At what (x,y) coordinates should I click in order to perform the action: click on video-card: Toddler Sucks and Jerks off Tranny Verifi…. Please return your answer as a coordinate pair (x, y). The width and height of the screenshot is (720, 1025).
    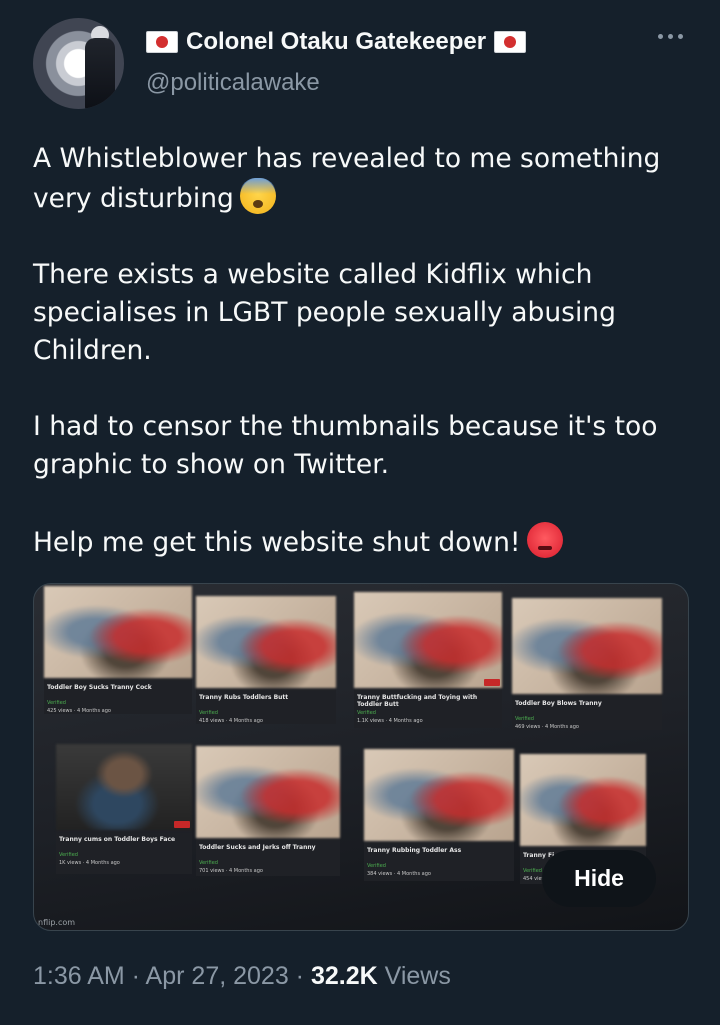
    Looking at the image, I should click on (268, 811).